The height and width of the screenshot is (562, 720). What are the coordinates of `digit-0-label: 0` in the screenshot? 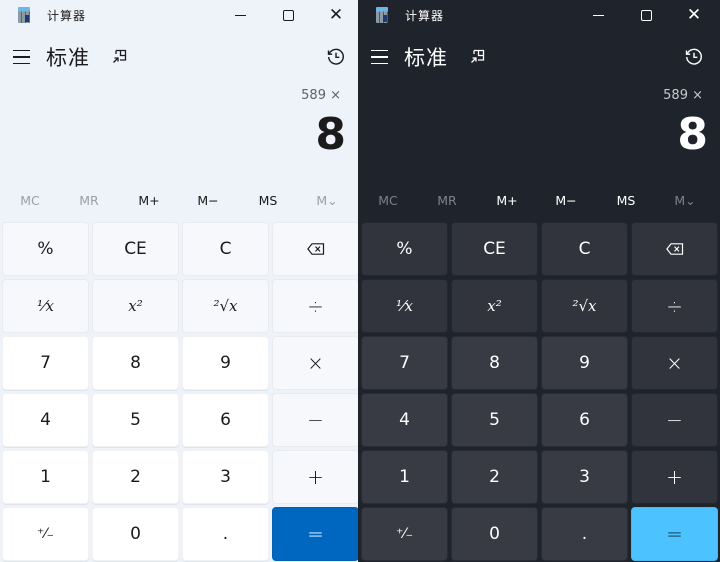 It's located at (494, 534).